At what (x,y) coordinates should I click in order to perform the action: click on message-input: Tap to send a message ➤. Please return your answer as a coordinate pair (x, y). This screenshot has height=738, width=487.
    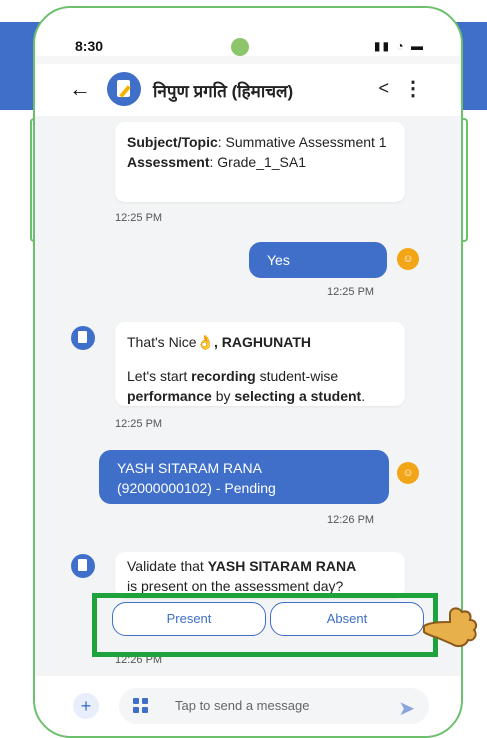
    Looking at the image, I should click on (274, 706).